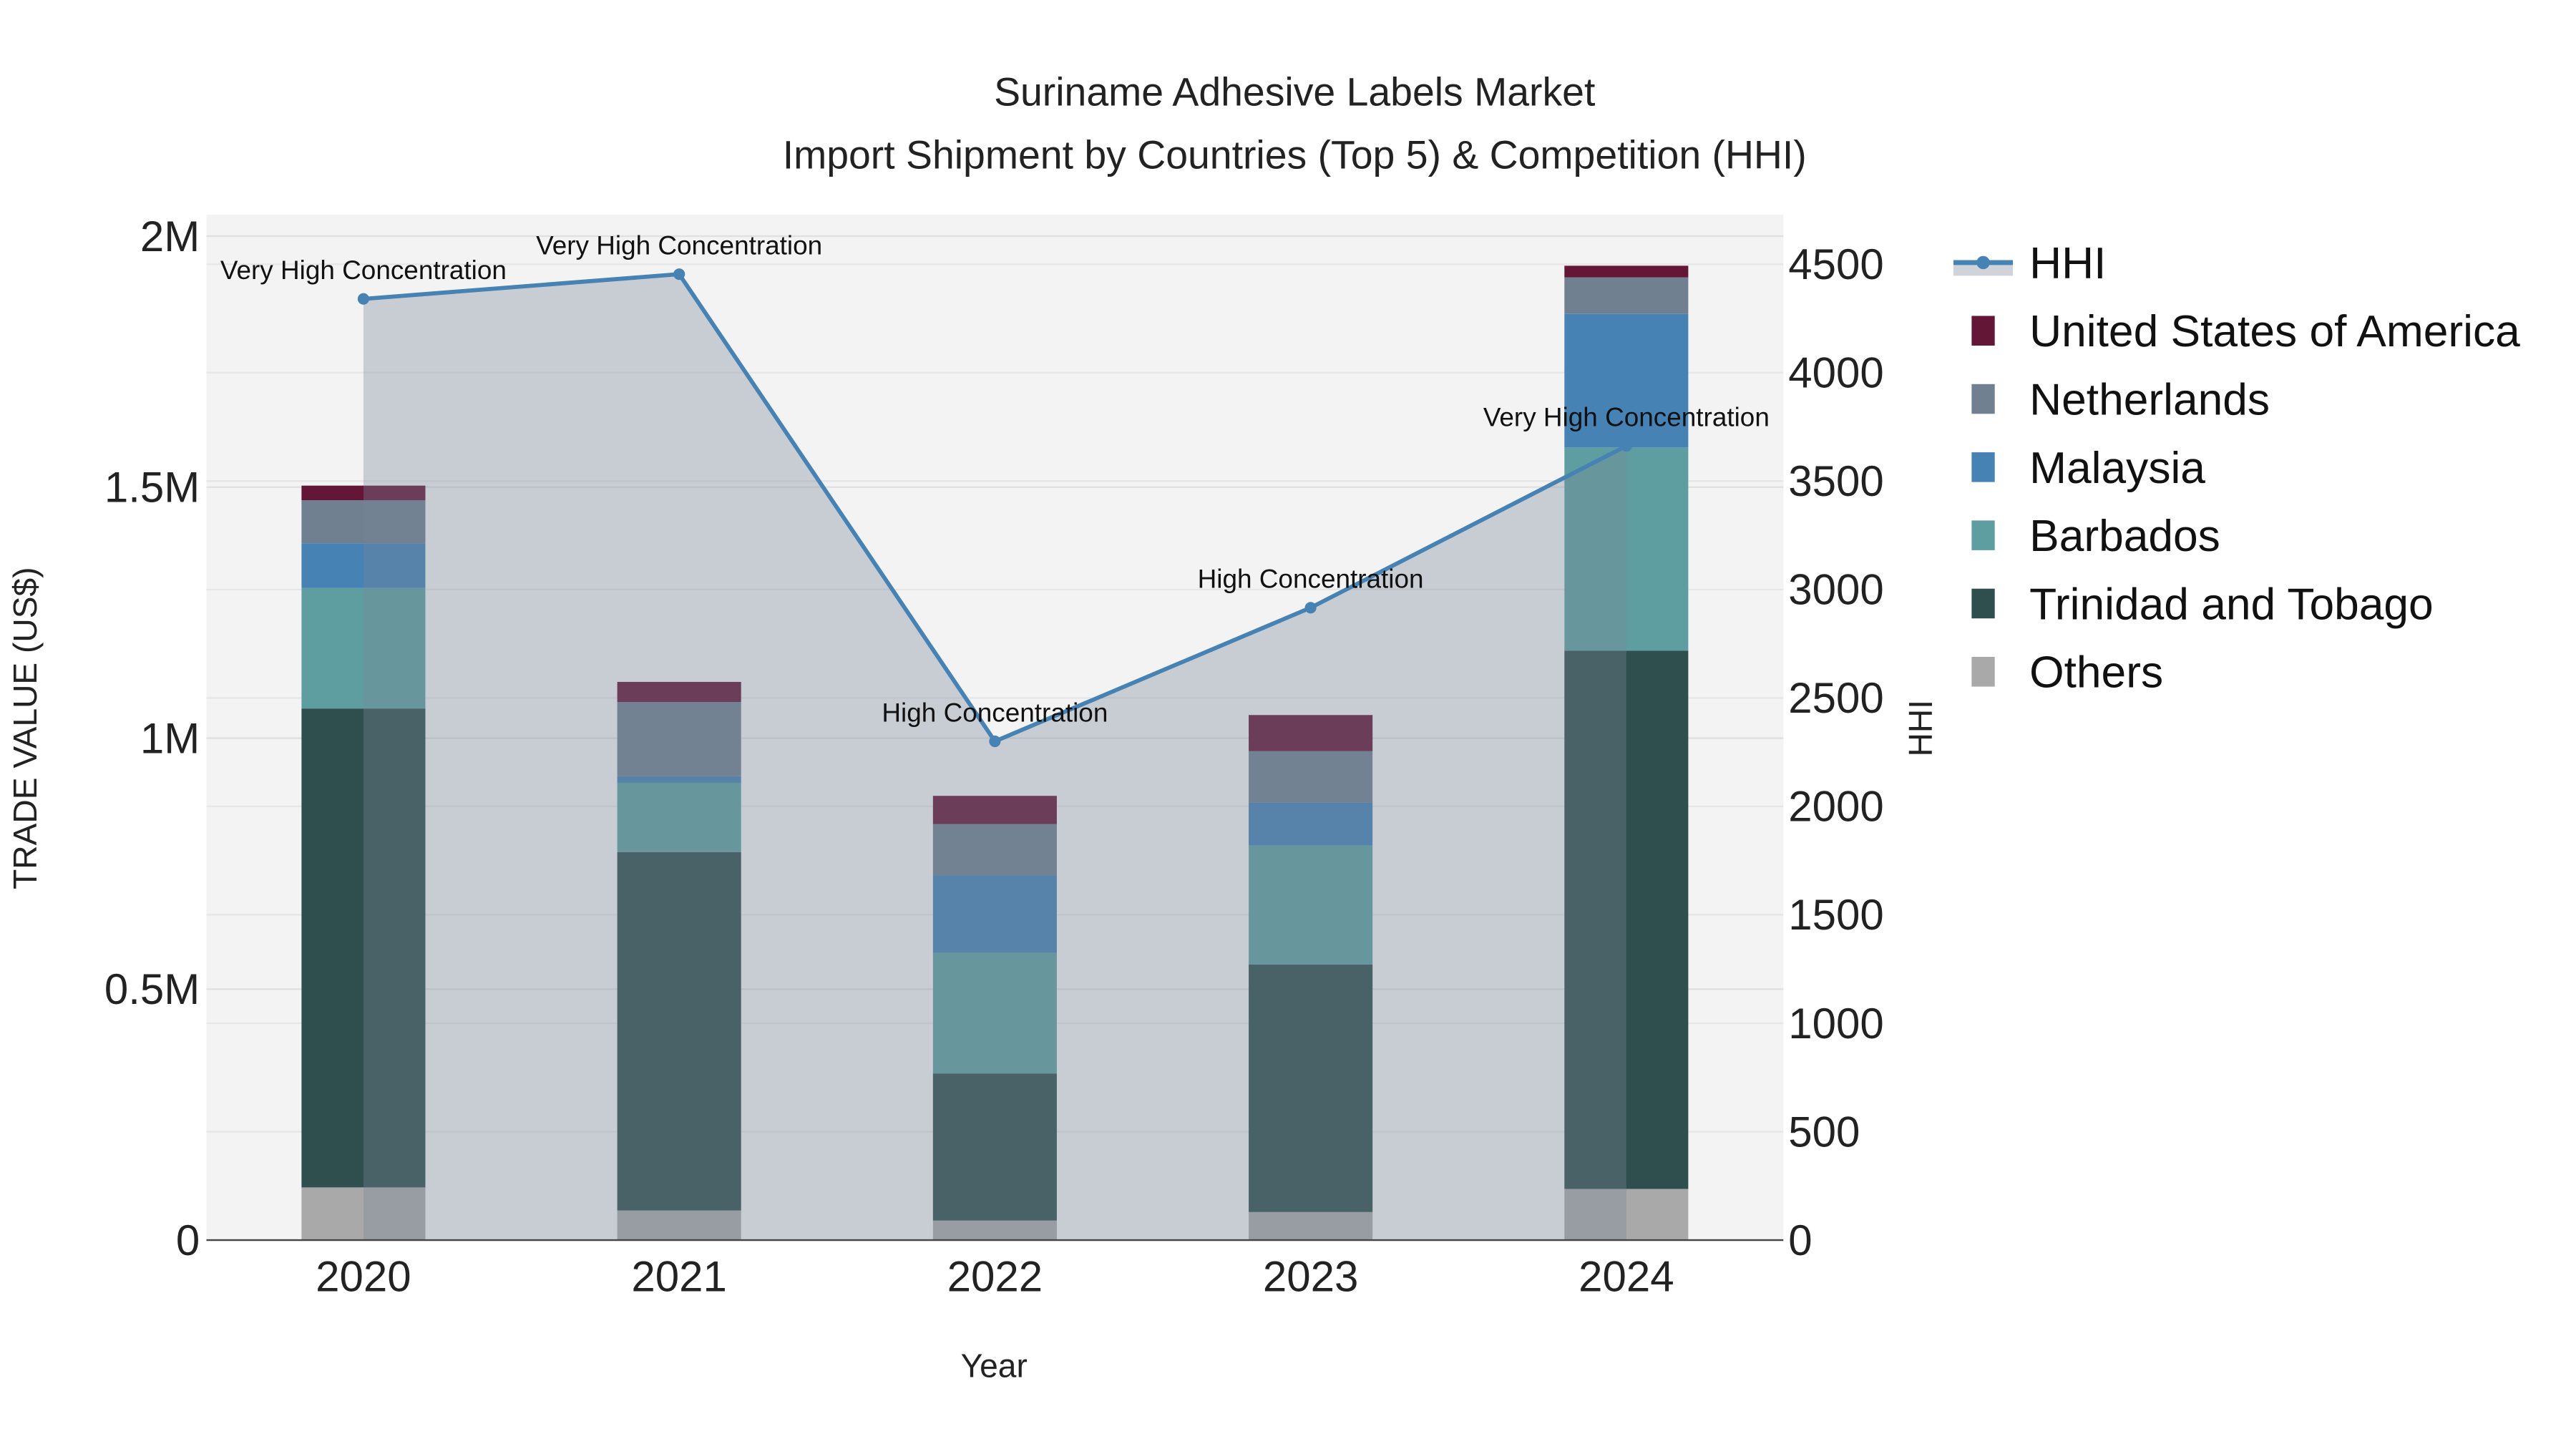  What do you see at coordinates (1800, 1240) in the screenshot?
I see `y2-tick-label: 0` at bounding box center [1800, 1240].